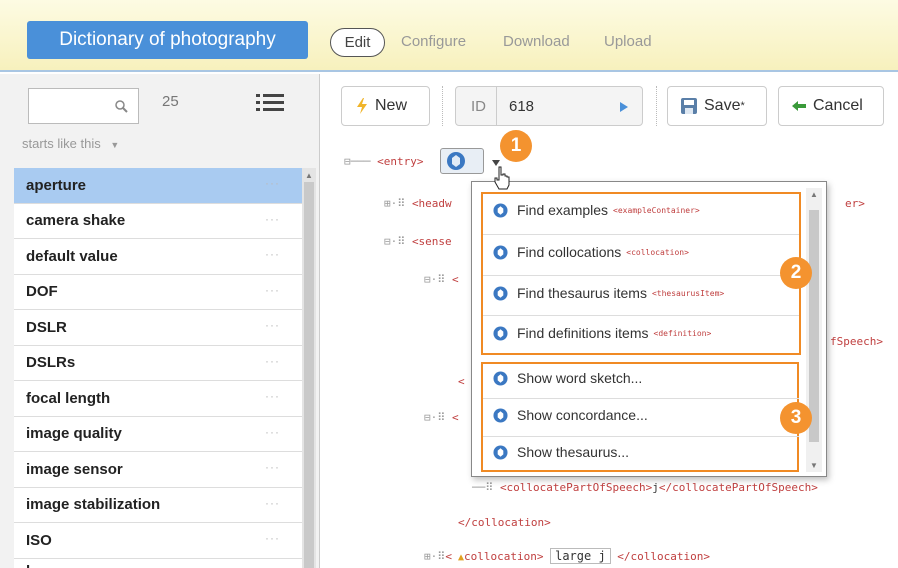 The height and width of the screenshot is (568, 898). What do you see at coordinates (536, 41) in the screenshot?
I see `download-tab: Download` at bounding box center [536, 41].